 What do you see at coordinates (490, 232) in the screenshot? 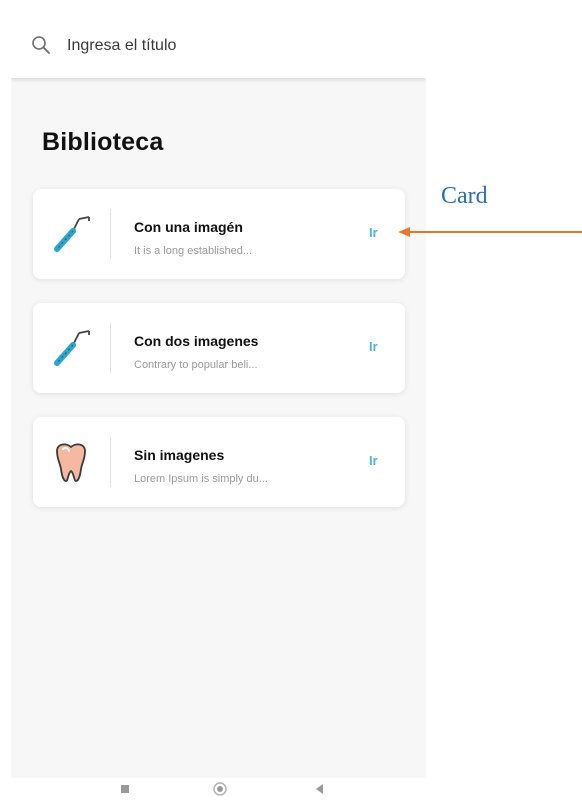
I see `annotation-arrow-icon` at bounding box center [490, 232].